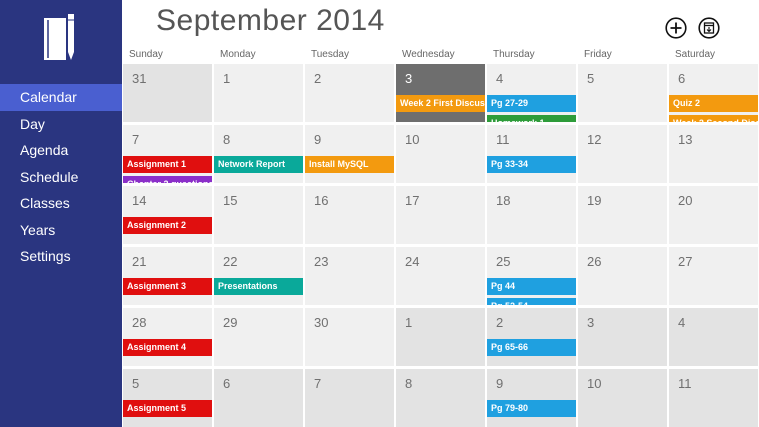  Describe the element at coordinates (61, 177) in the screenshot. I see `sidebar-item-schedule: Schedule` at that location.